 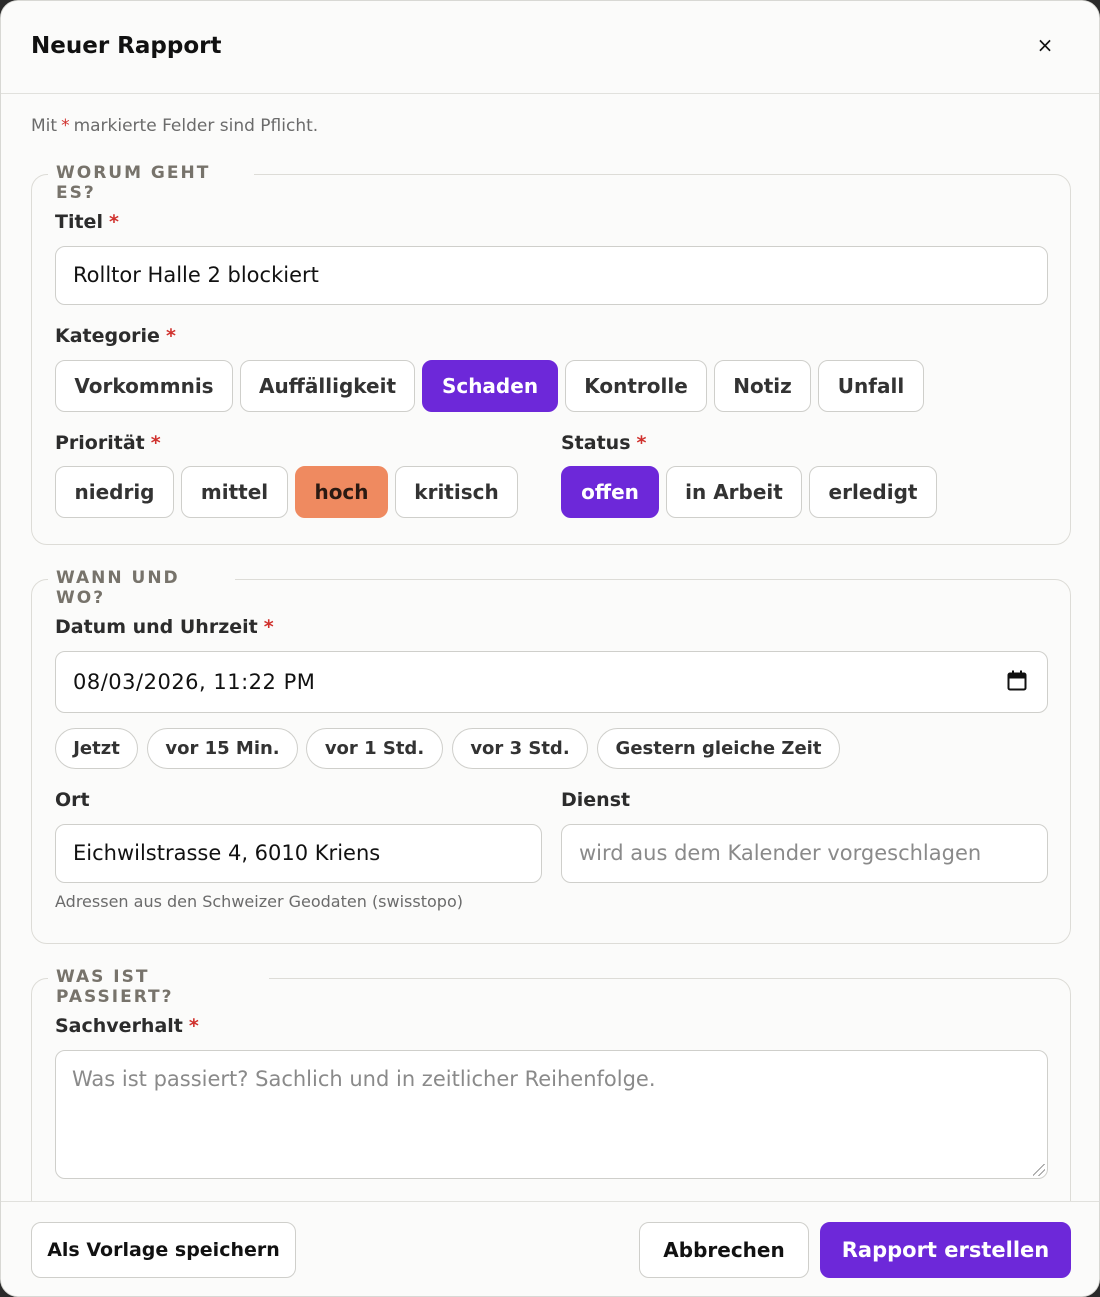 I want to click on save-template-button: Als Vorlage speichern, so click(x=163, y=1250).